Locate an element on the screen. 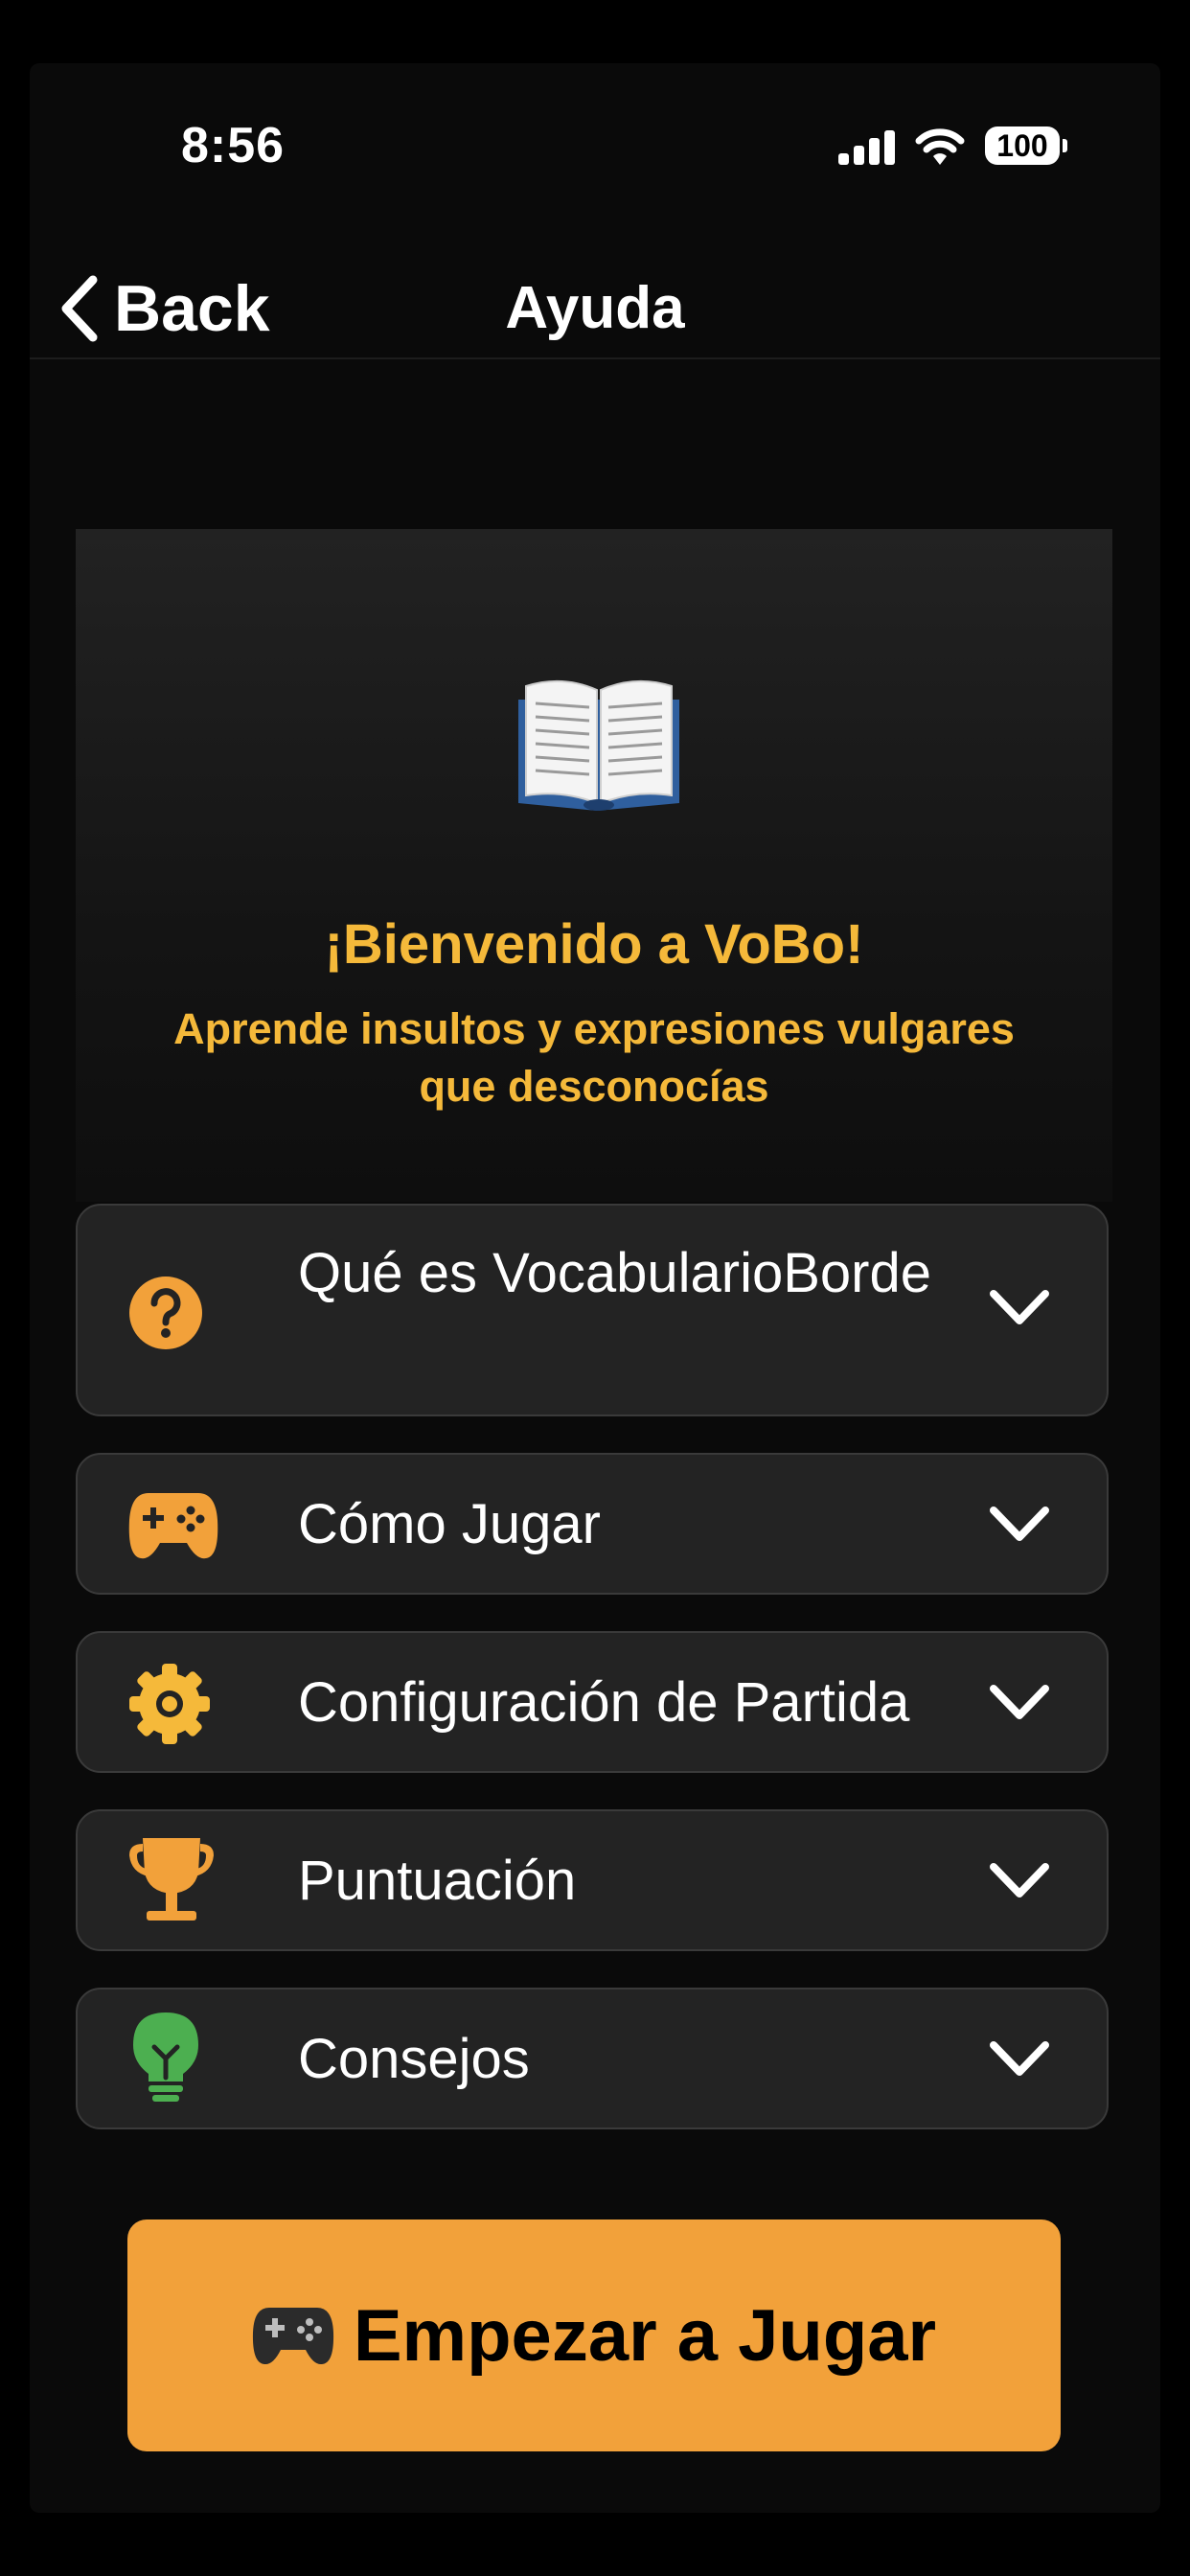 Image resolution: width=1190 pixels, height=2576 pixels. book-icon is located at coordinates (599, 745).